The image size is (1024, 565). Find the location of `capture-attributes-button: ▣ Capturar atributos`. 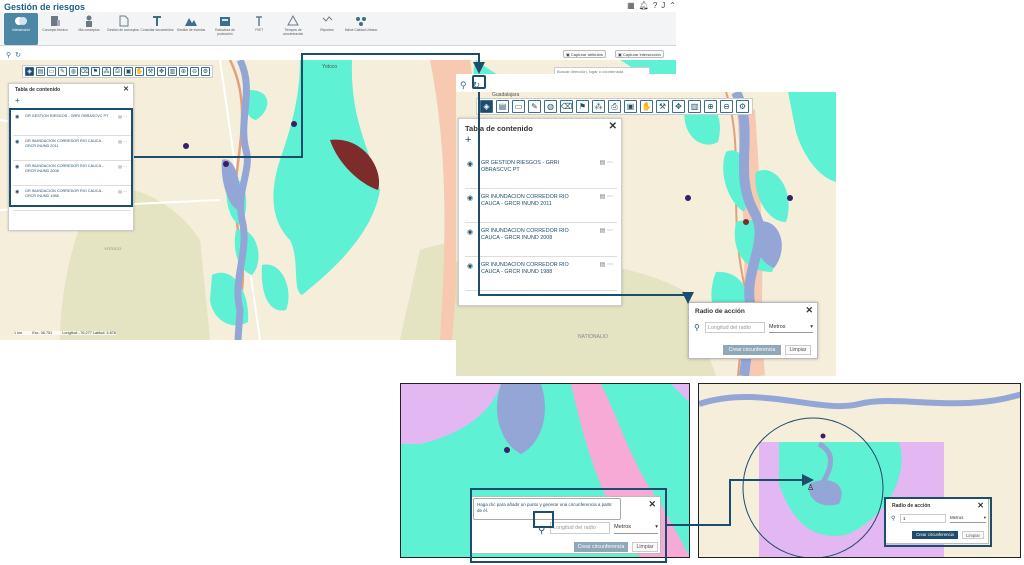

capture-attributes-button: ▣ Capturar atributos is located at coordinates (584, 54).